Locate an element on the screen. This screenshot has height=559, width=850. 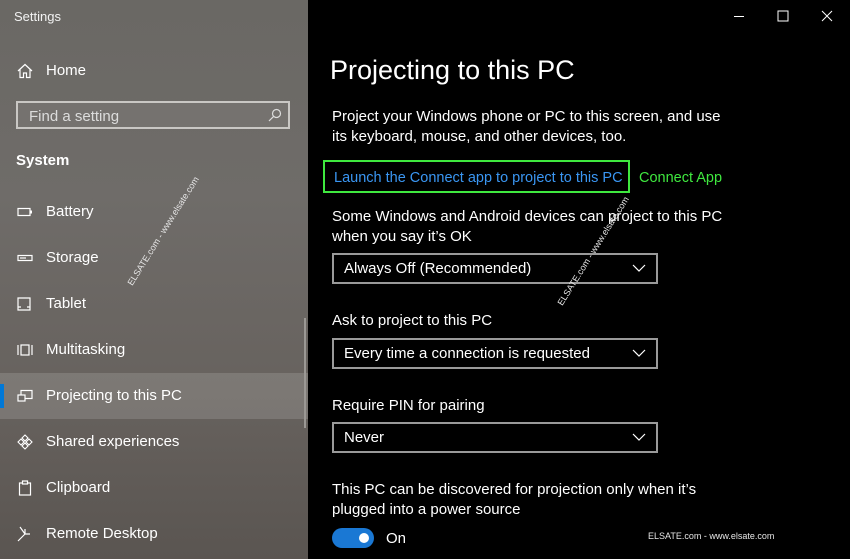
connect-app-annotation: Connect App is located at coordinates (681, 178).